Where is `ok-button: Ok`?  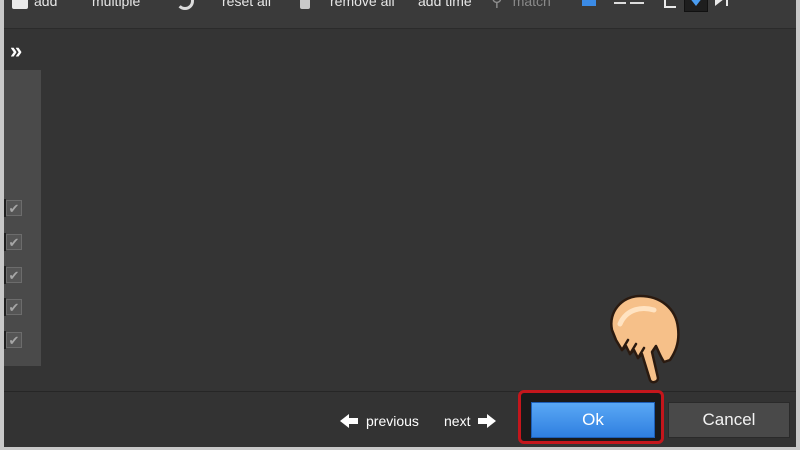
ok-button: Ok is located at coordinates (593, 420).